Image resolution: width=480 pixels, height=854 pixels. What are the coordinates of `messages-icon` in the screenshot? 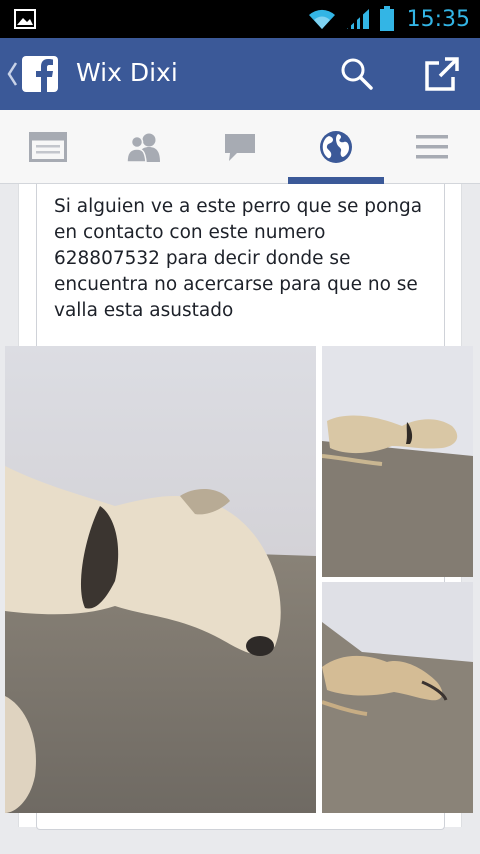 It's located at (240, 147).